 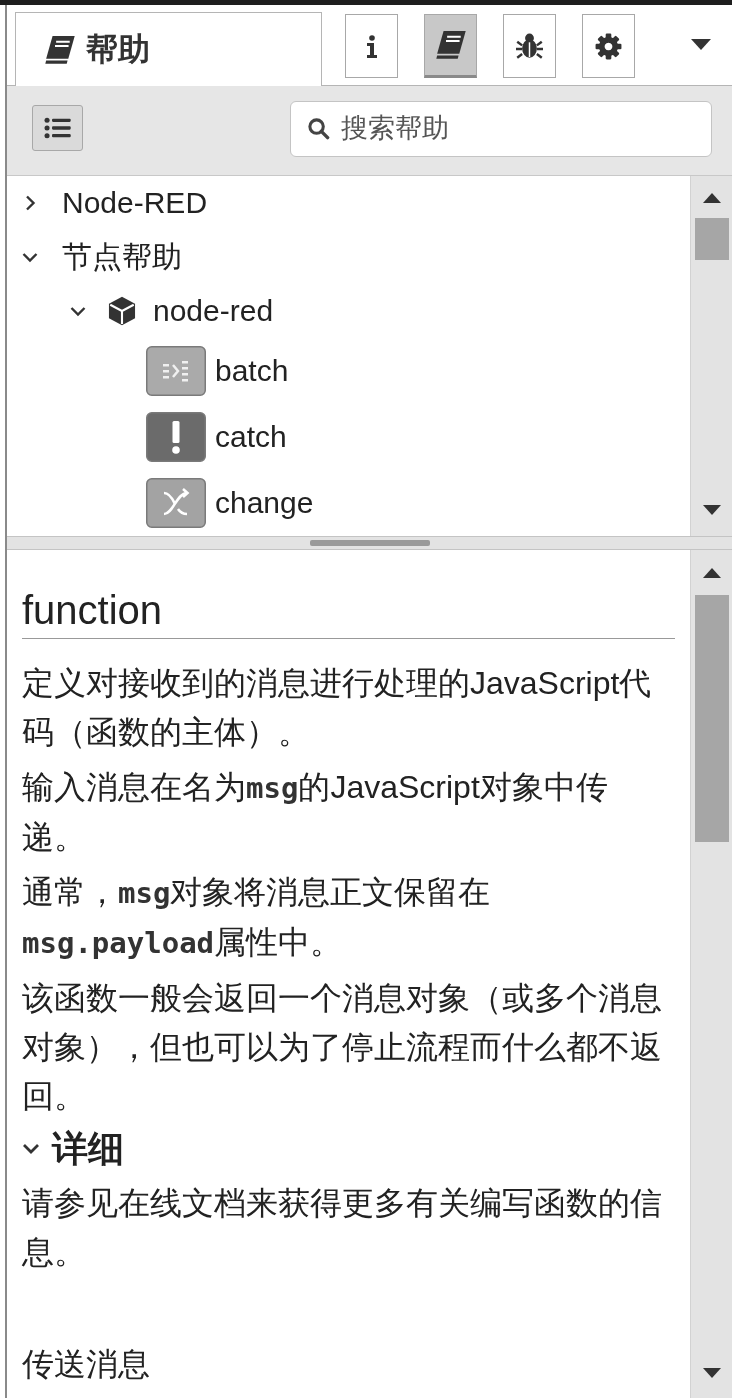 What do you see at coordinates (257, 917) in the screenshot?
I see `help-paragraph: 通常，msg对象将消息正文保留在 msg.payload属性中。` at bounding box center [257, 917].